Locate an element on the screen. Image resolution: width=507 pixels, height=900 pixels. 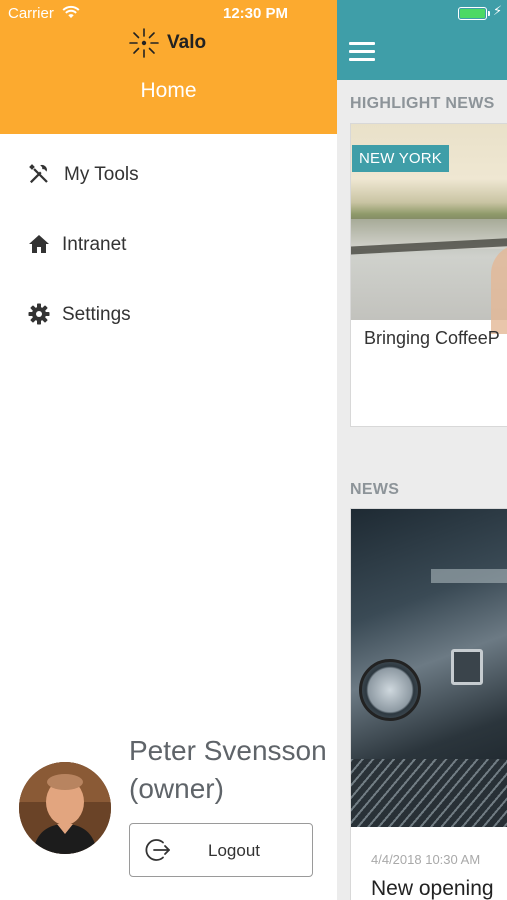
avatar is located at coordinates (65, 808).